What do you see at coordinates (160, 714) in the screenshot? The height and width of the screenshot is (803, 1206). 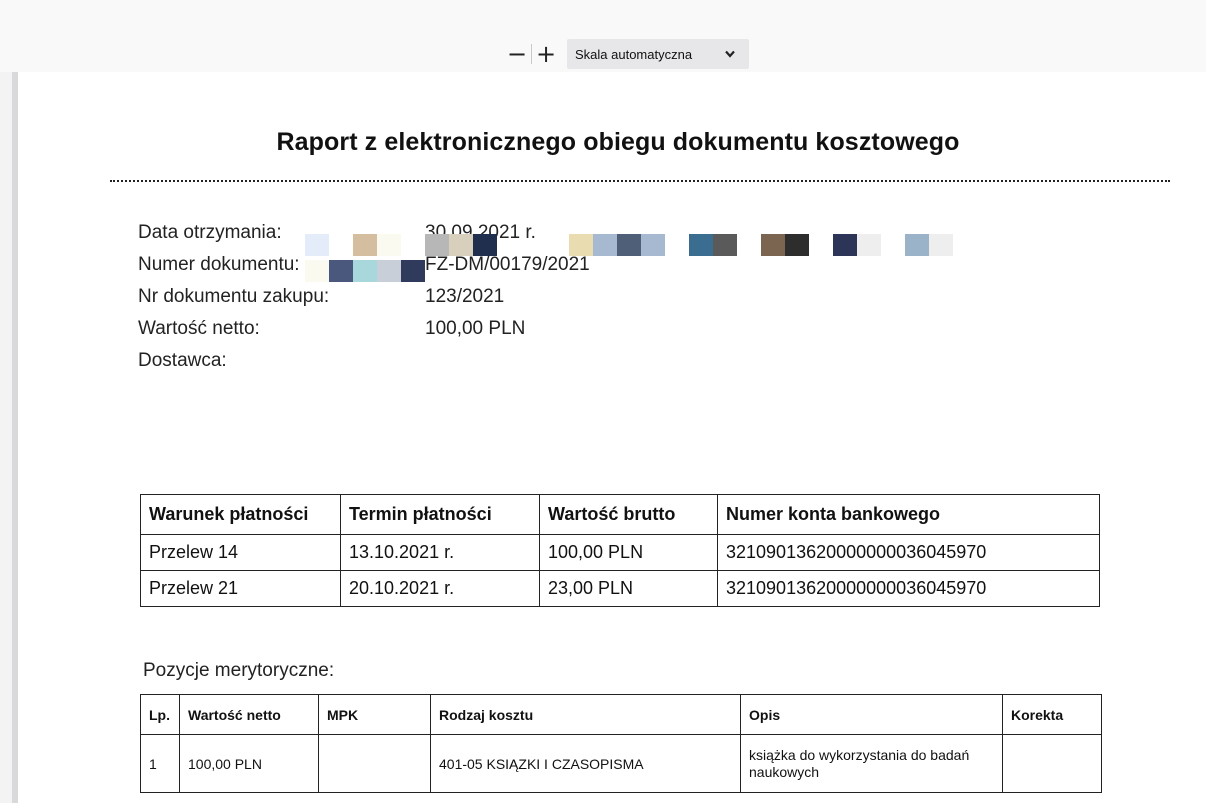 I see `column-header: Lp.` at bounding box center [160, 714].